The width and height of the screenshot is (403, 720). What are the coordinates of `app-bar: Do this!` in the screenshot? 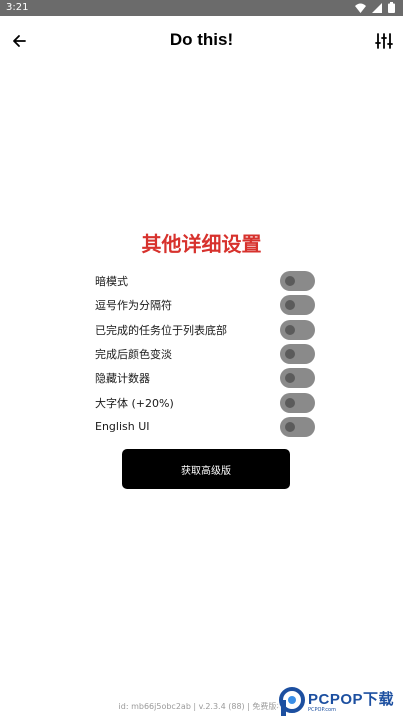 It's located at (201, 41).